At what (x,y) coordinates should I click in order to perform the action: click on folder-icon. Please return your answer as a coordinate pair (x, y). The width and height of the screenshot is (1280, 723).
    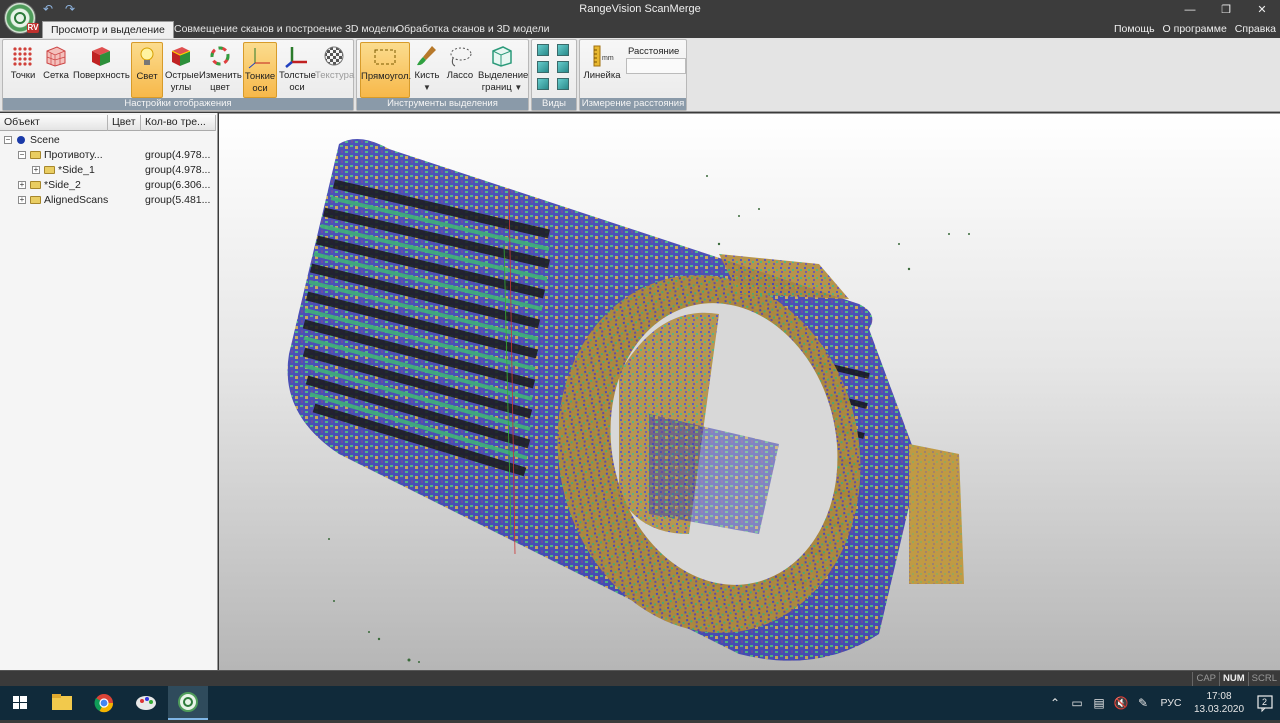
    Looking at the image, I should click on (35, 155).